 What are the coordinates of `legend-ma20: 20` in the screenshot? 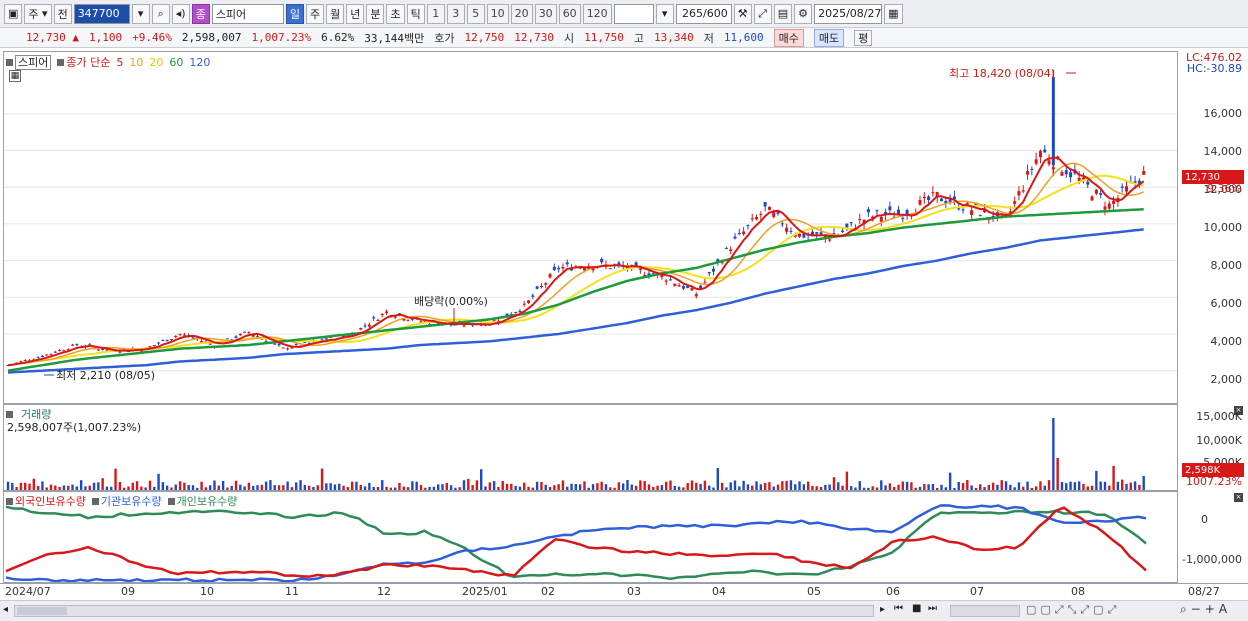 It's located at (156, 62).